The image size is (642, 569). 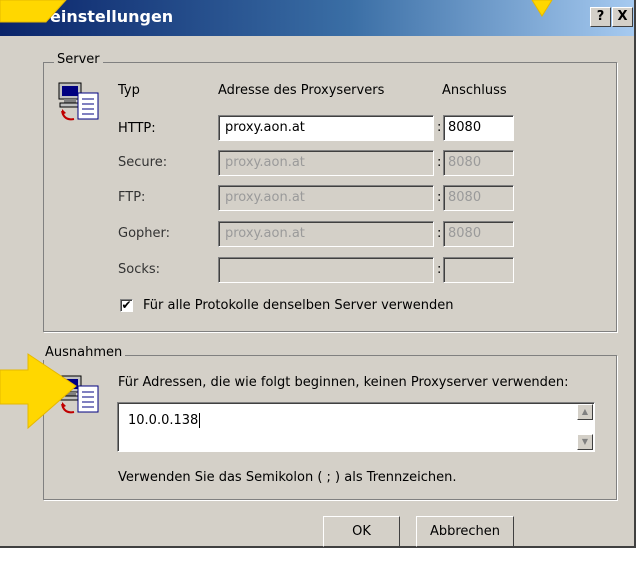 I want to click on ok-button: OK, so click(x=361, y=531).